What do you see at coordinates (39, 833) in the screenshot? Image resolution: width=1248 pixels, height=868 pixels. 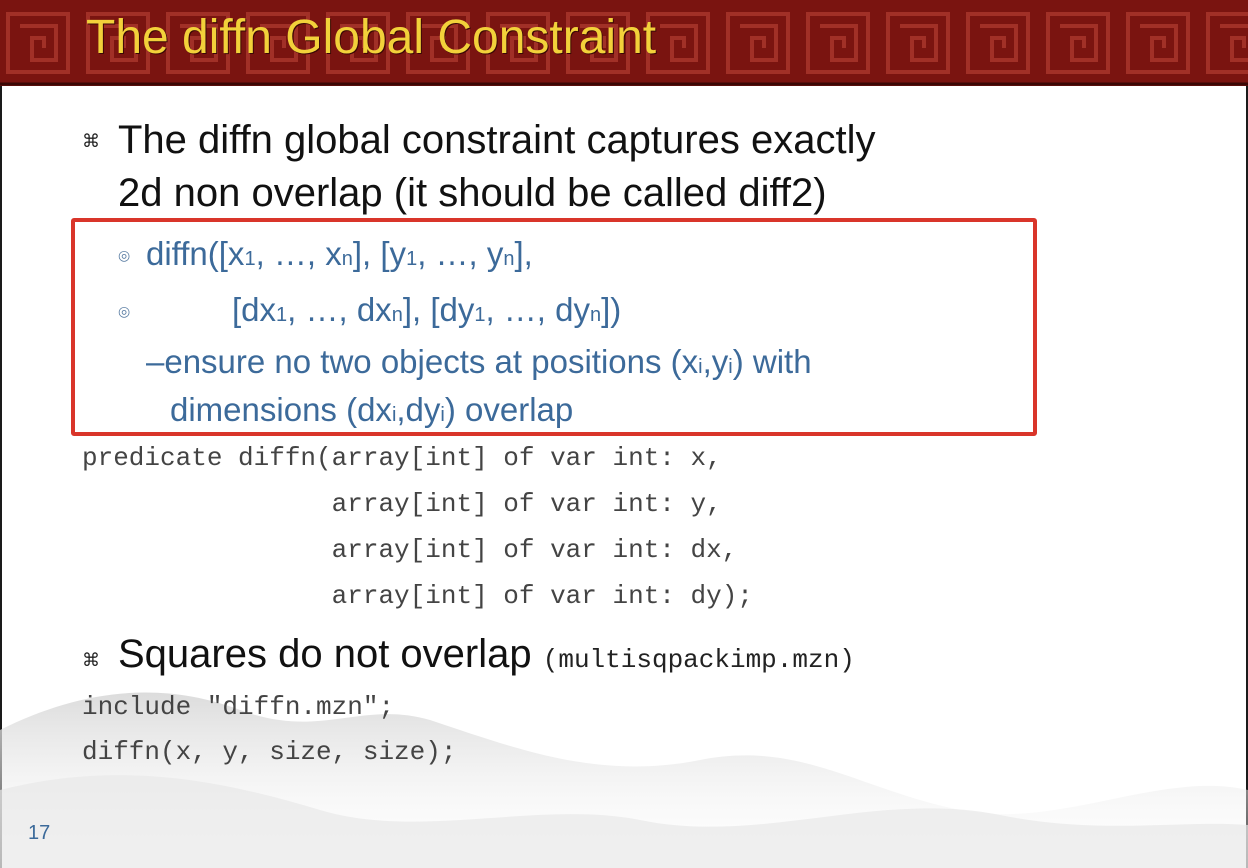 I see `slide-number: 17` at bounding box center [39, 833].